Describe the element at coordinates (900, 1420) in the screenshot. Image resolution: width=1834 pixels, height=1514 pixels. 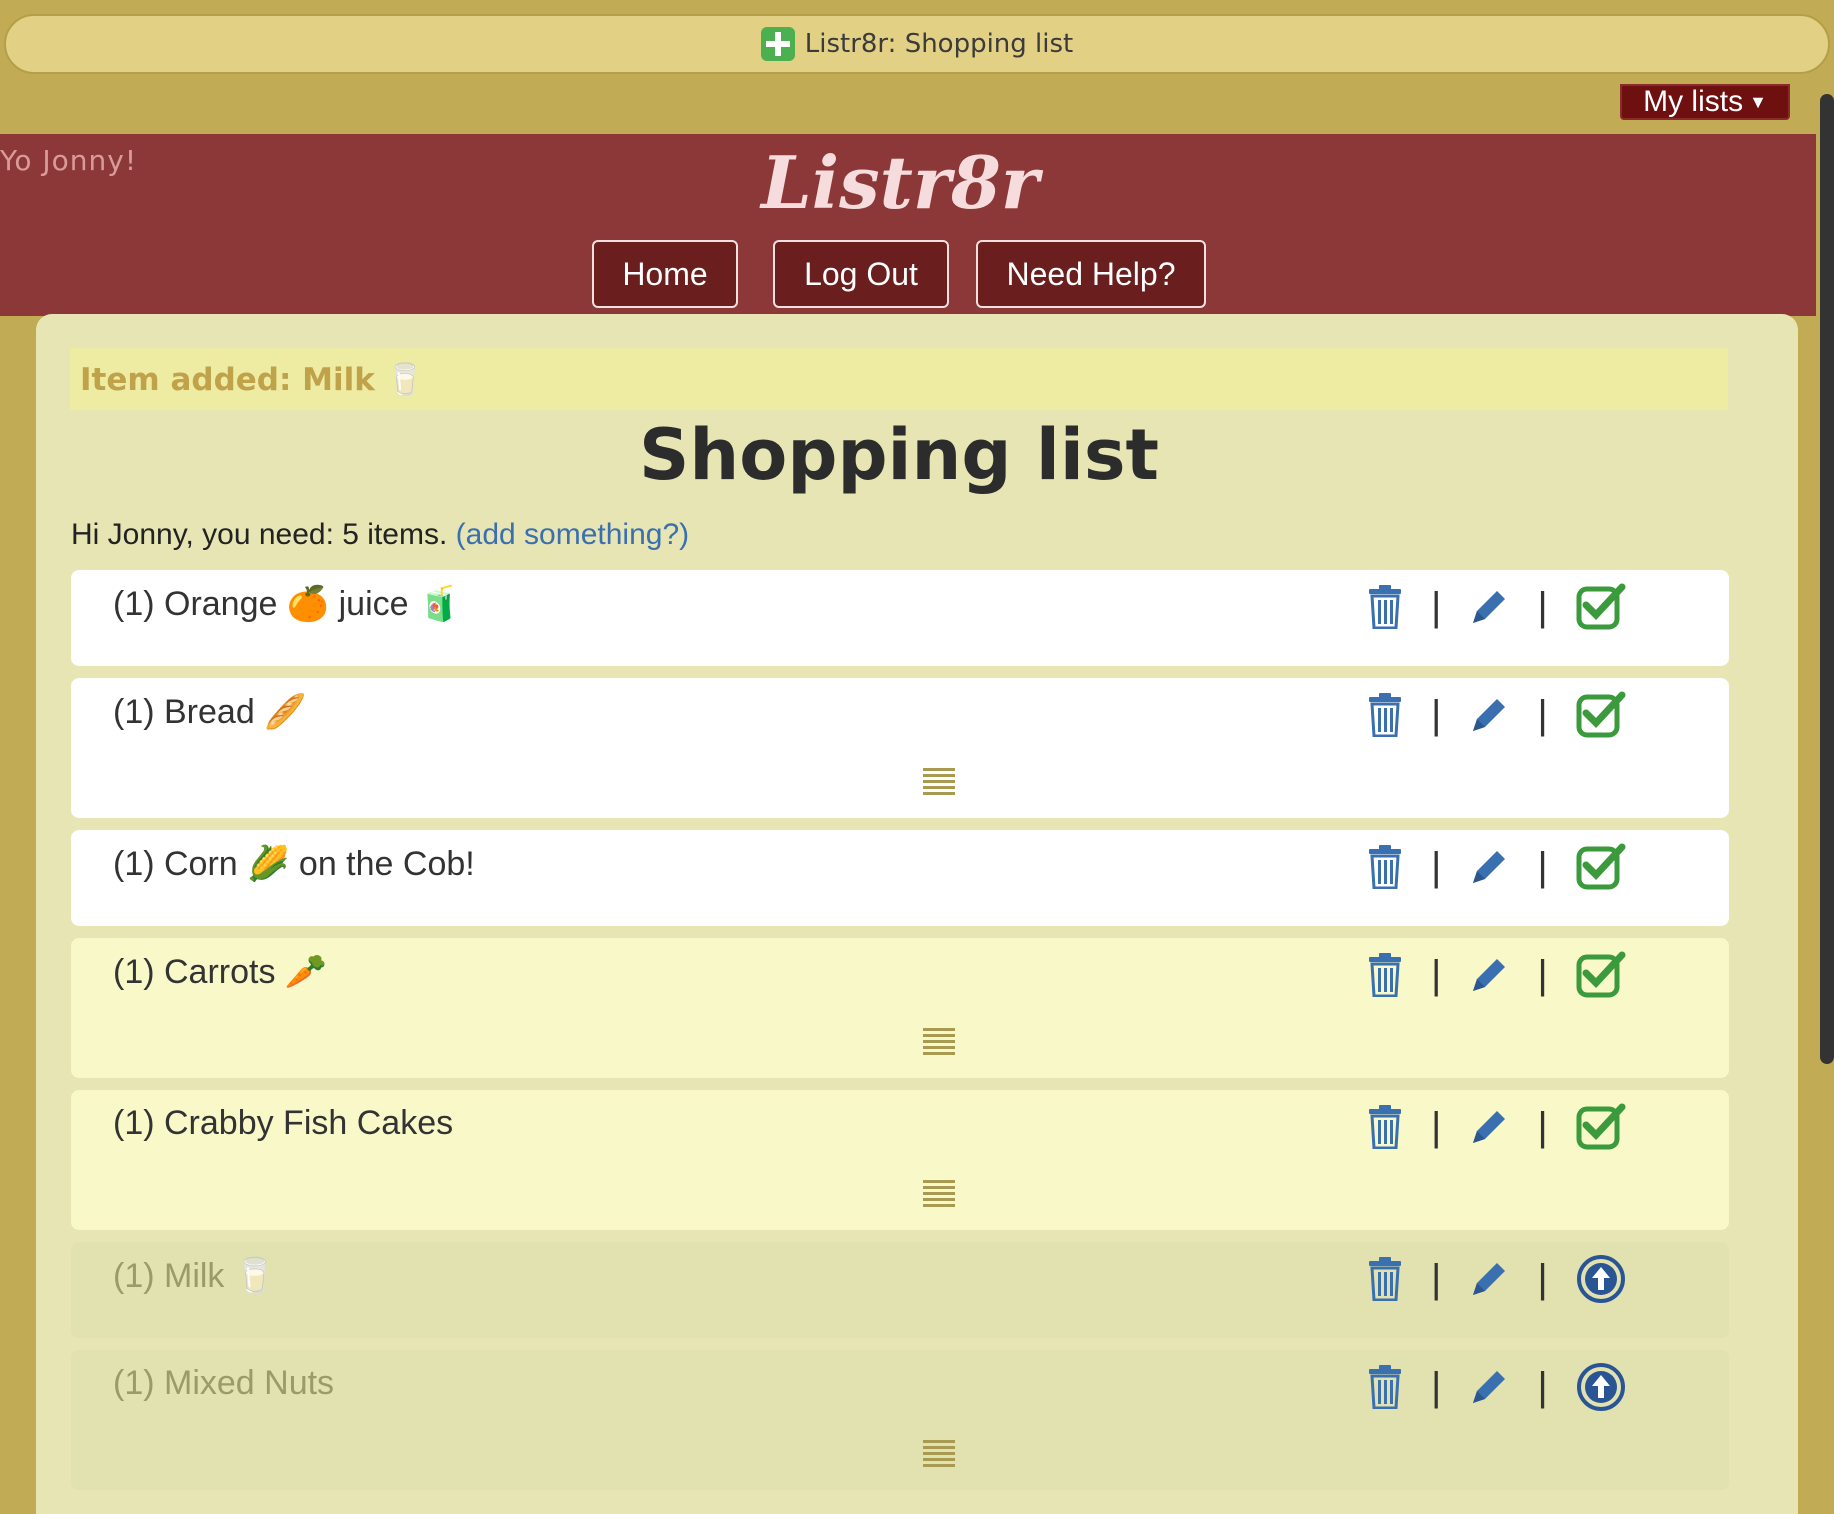
I see `list-item: (1) Mixed Nuts | |` at that location.